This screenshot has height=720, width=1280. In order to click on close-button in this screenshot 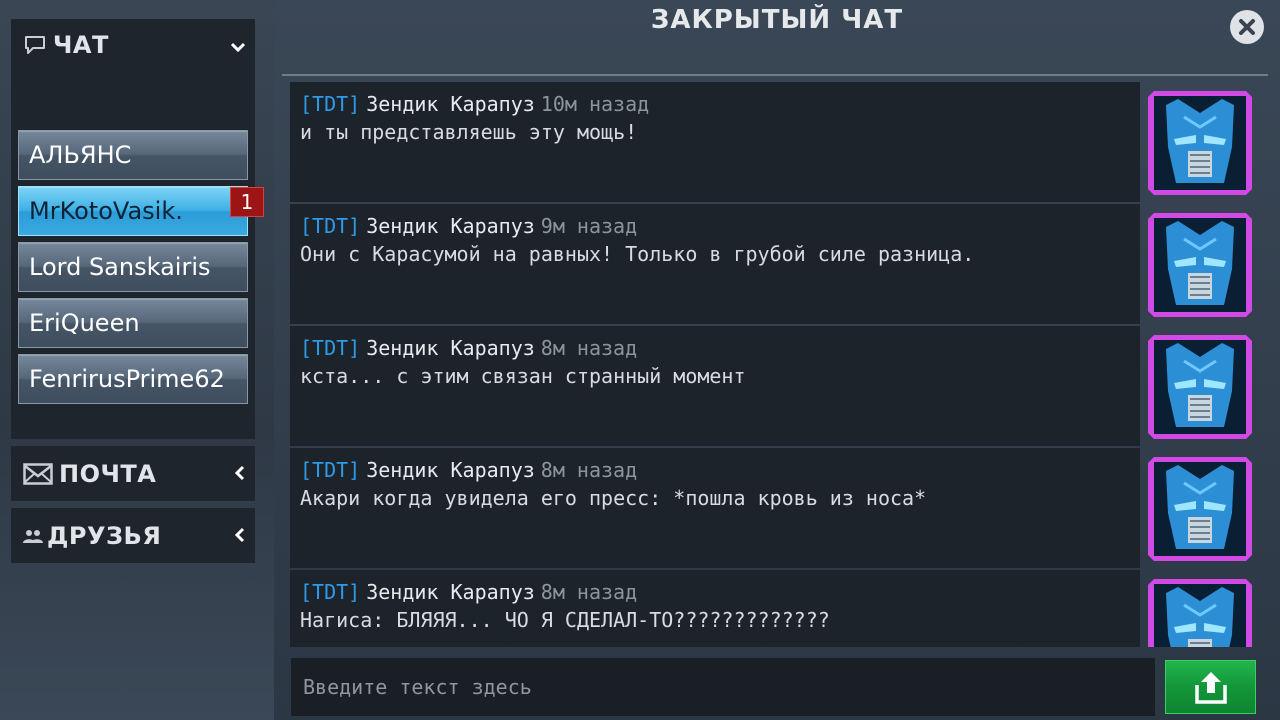, I will do `click(1247, 27)`.